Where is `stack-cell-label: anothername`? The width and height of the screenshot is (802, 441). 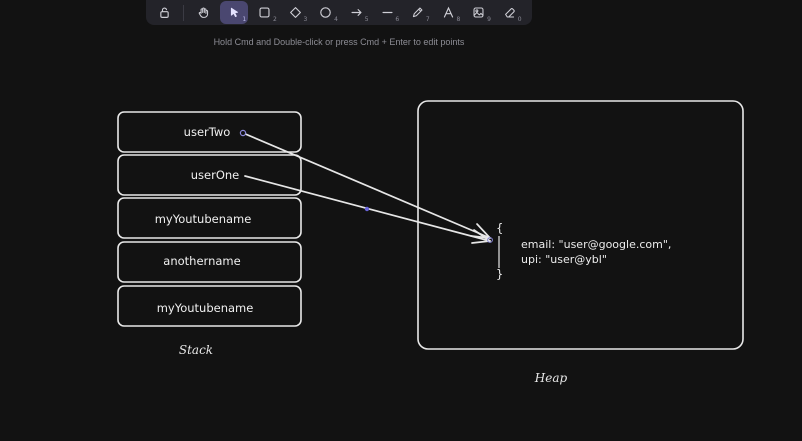
stack-cell-label: anothername is located at coordinates (201, 261).